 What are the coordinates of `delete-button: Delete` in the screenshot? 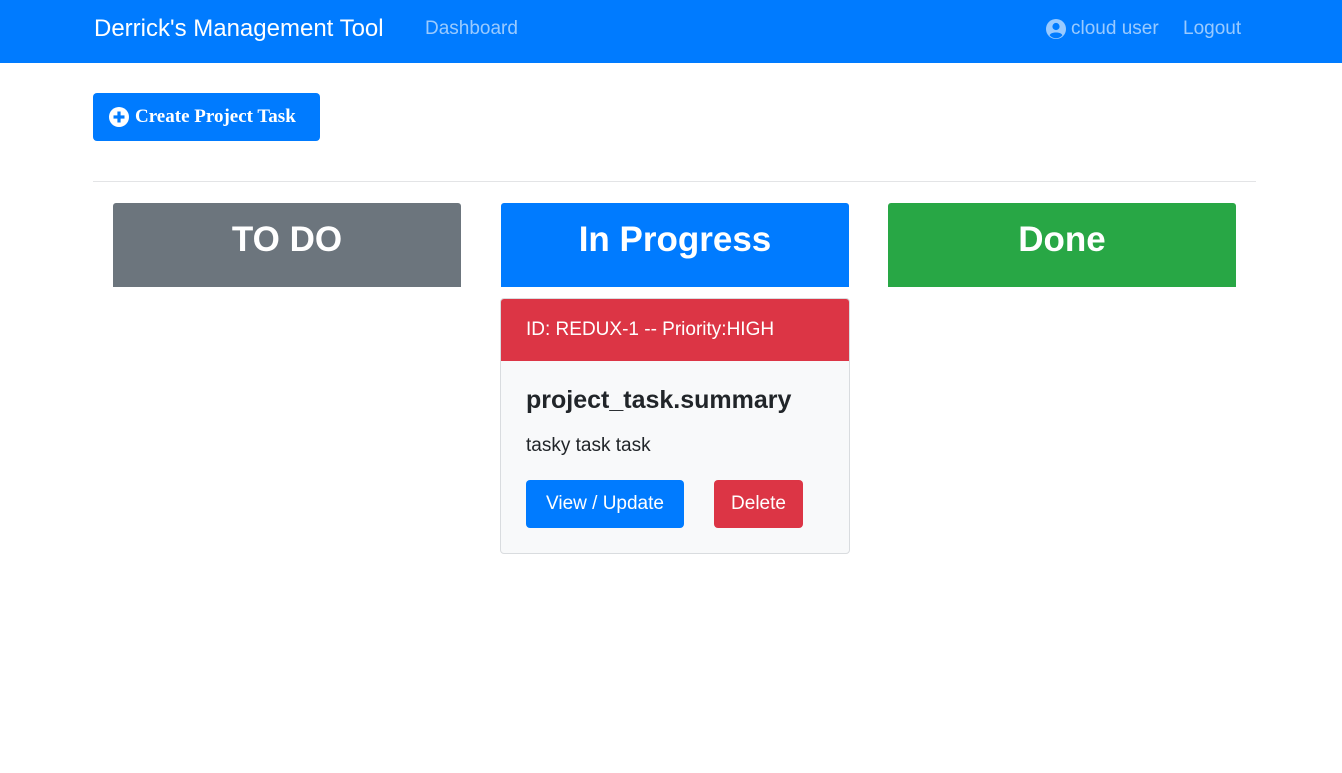 It's located at (758, 504).